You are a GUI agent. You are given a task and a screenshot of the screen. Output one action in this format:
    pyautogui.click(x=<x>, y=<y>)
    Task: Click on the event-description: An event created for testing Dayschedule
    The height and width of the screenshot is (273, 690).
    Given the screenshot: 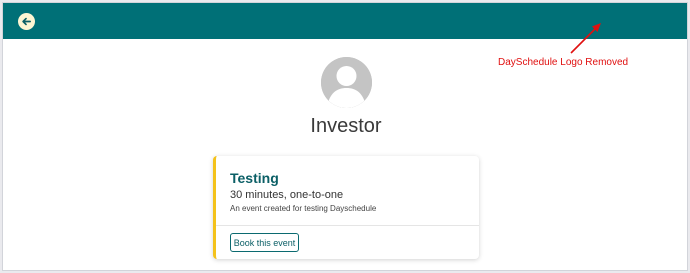 What is the action you would take?
    pyautogui.click(x=303, y=208)
    